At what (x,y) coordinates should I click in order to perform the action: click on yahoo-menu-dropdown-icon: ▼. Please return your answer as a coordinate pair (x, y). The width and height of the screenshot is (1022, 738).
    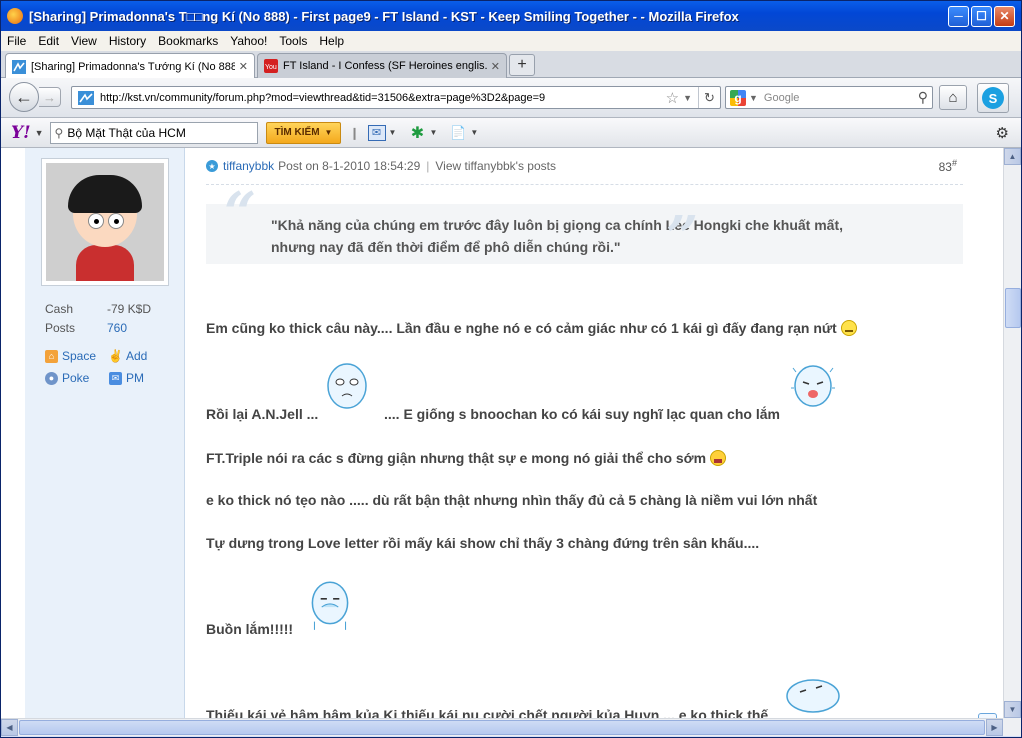
    Looking at the image, I should click on (39, 133).